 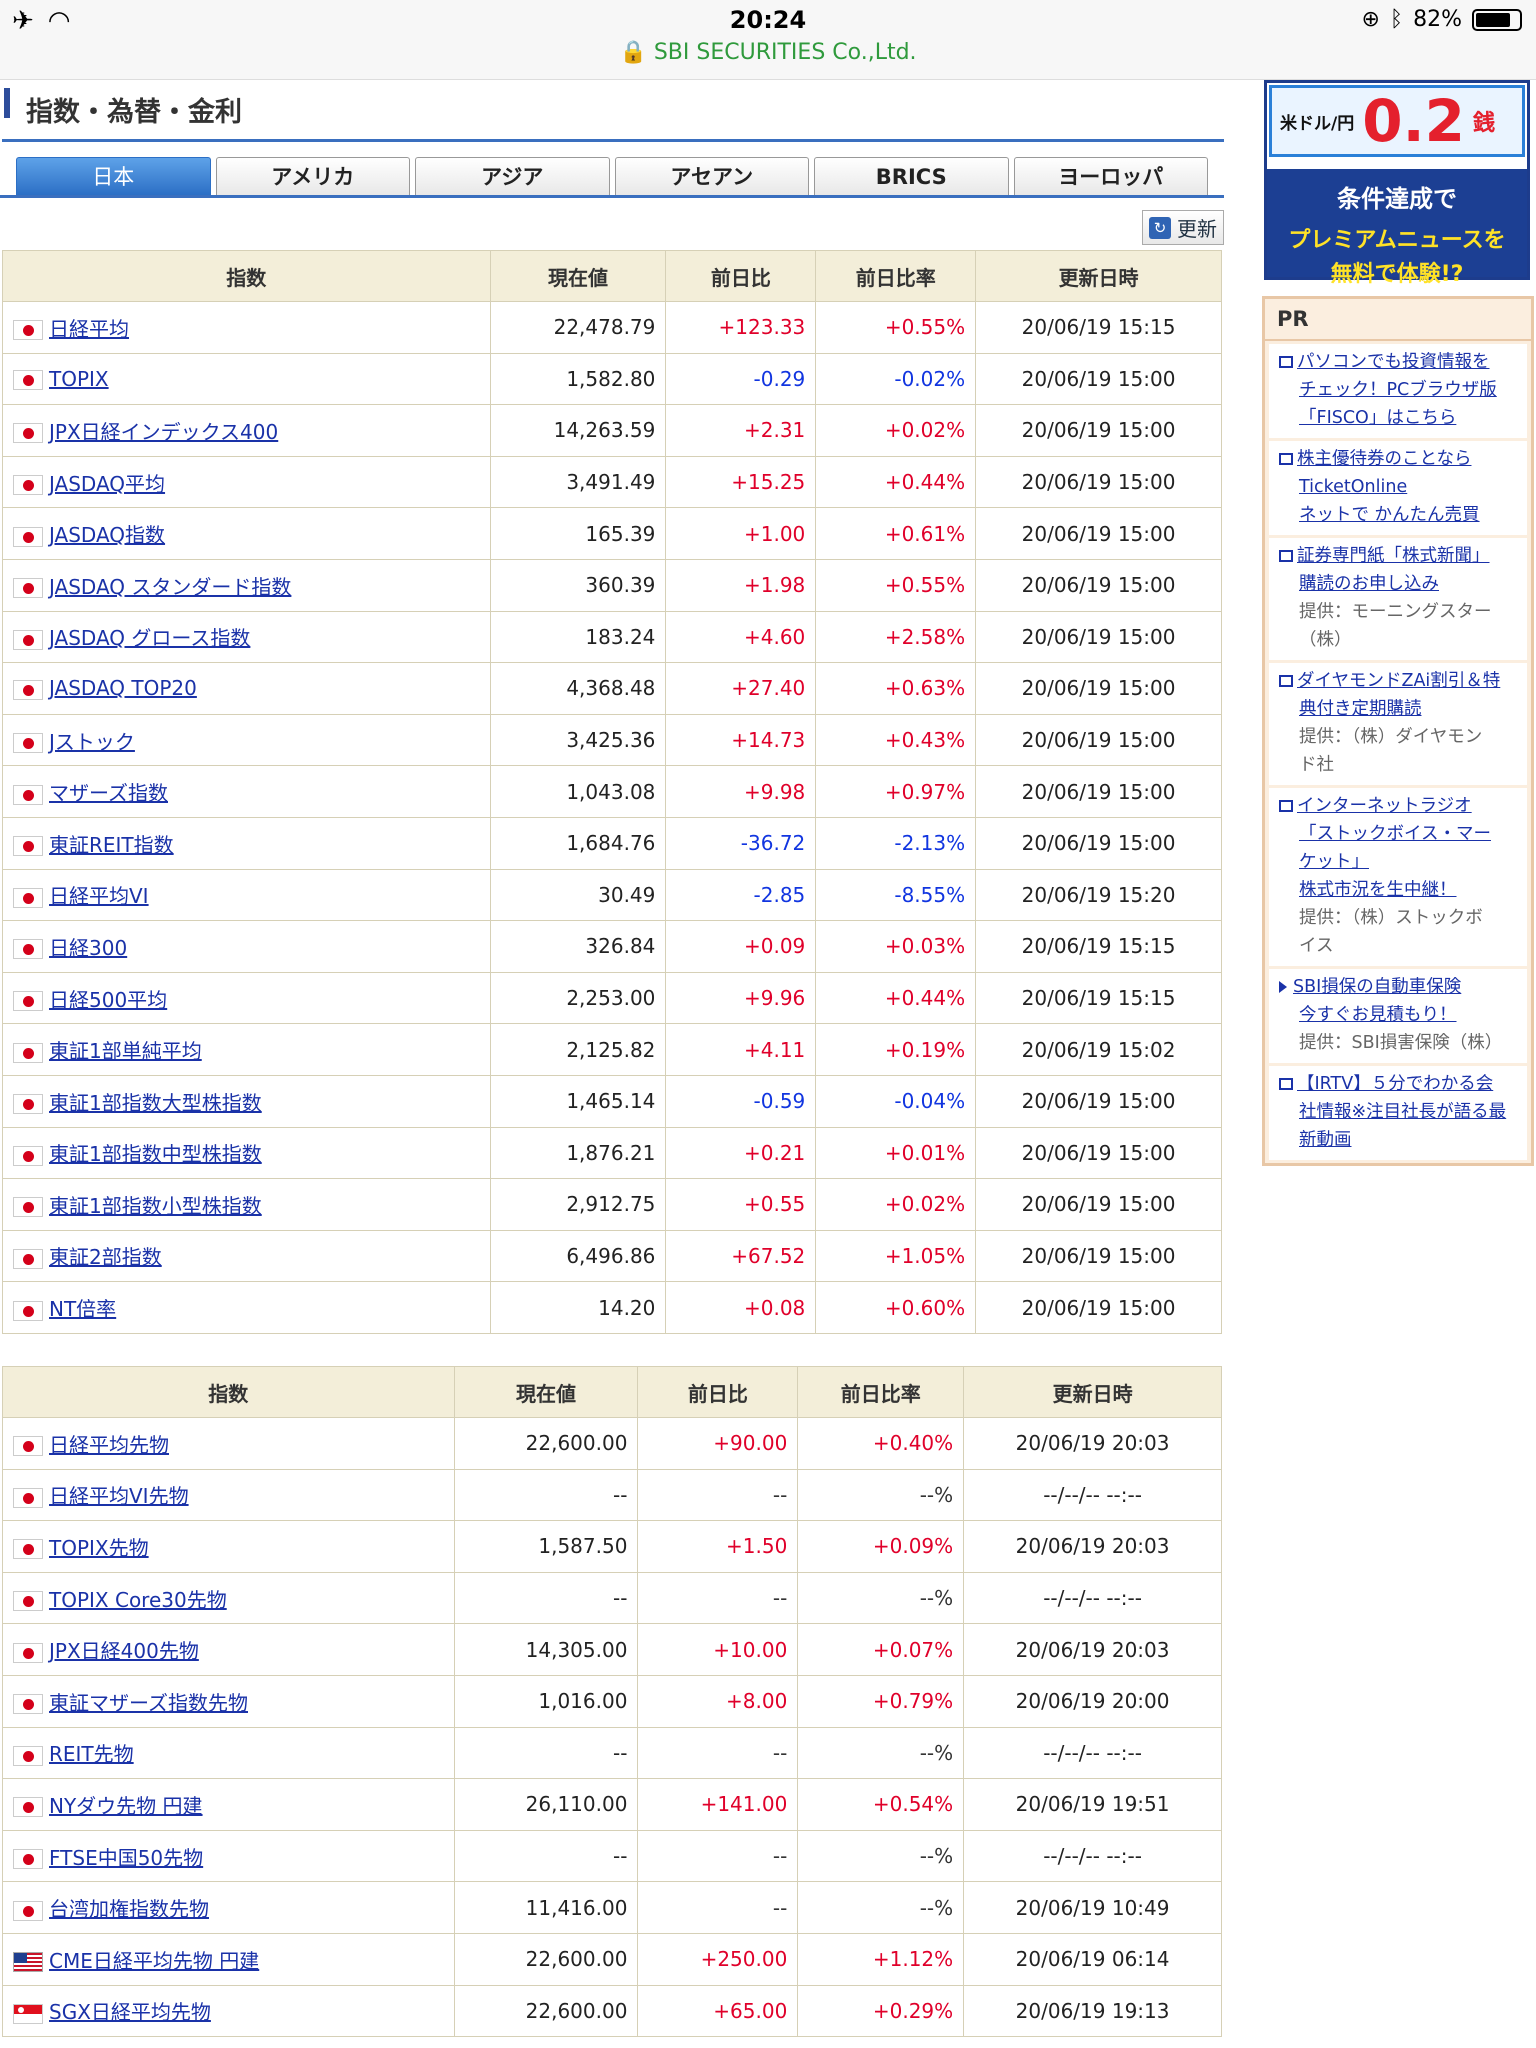 I want to click on tab-2: アジア, so click(x=512, y=176).